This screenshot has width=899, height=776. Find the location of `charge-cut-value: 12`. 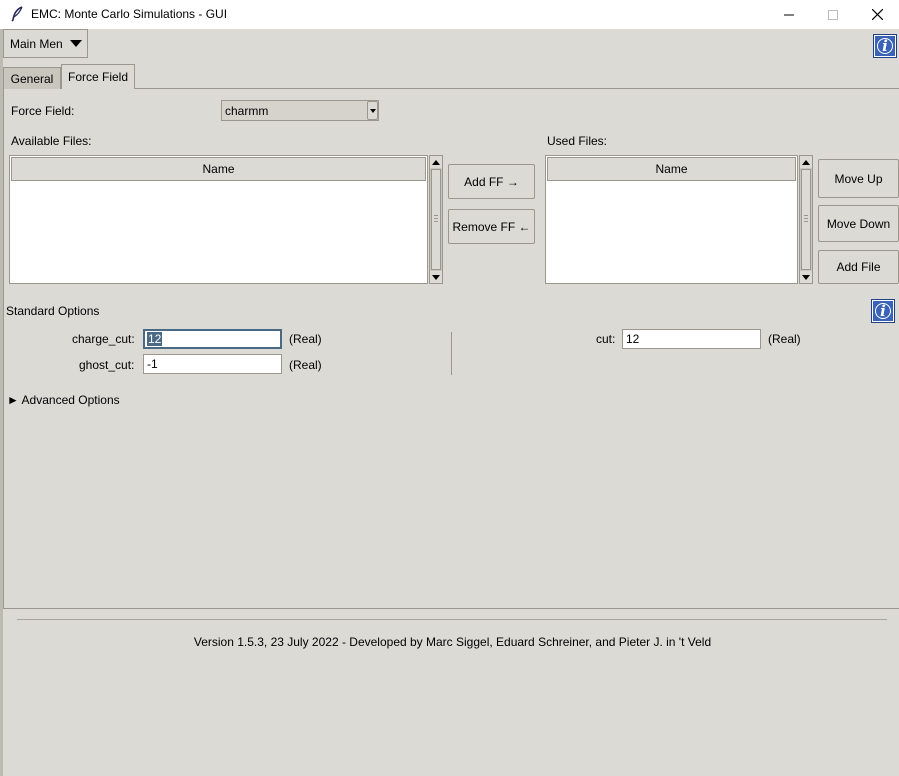

charge-cut-value: 12 is located at coordinates (155, 339).